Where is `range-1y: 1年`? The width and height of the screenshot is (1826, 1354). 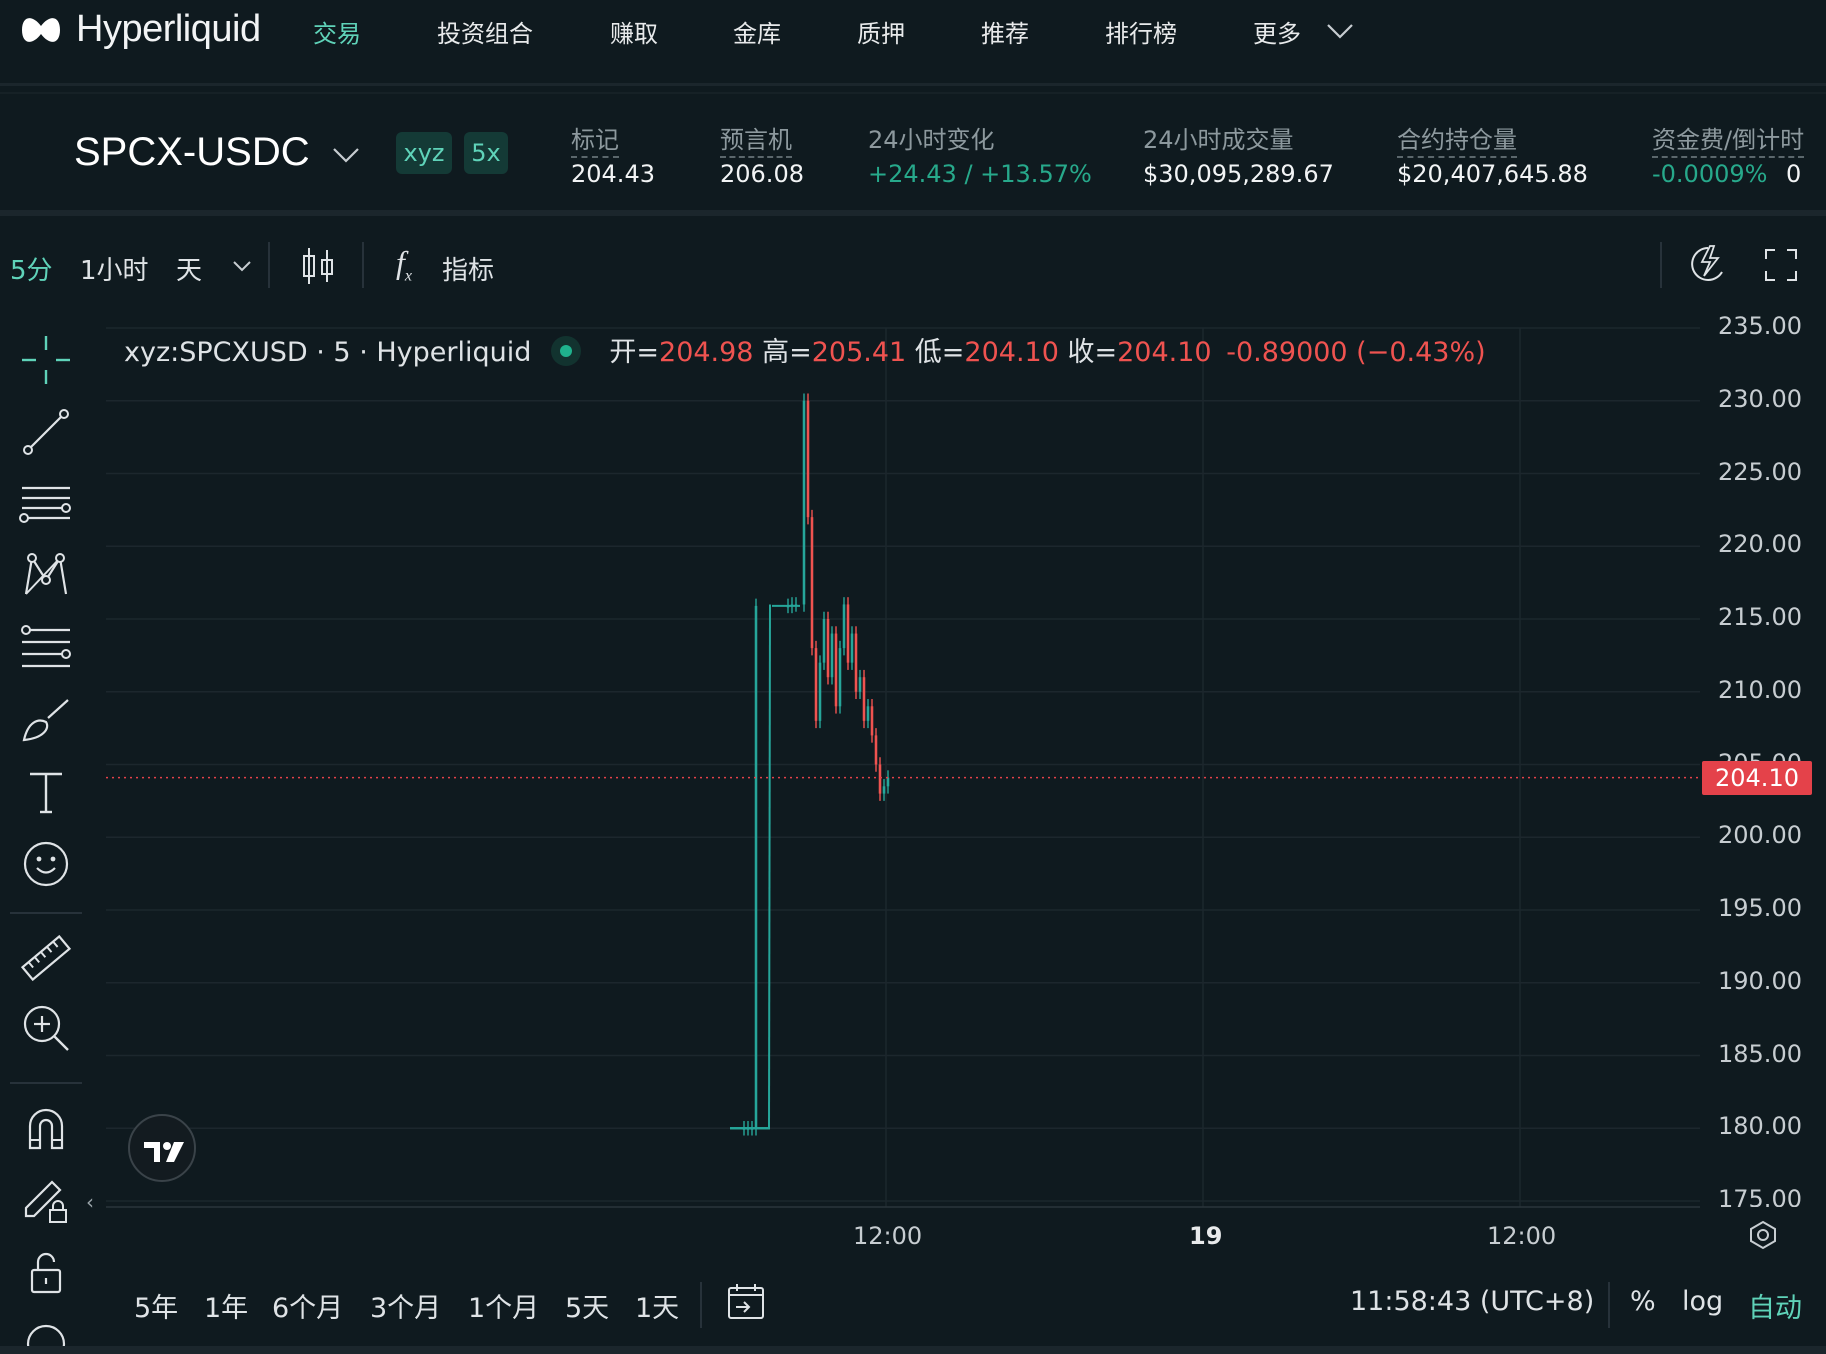
range-1y: 1年 is located at coordinates (226, 1305).